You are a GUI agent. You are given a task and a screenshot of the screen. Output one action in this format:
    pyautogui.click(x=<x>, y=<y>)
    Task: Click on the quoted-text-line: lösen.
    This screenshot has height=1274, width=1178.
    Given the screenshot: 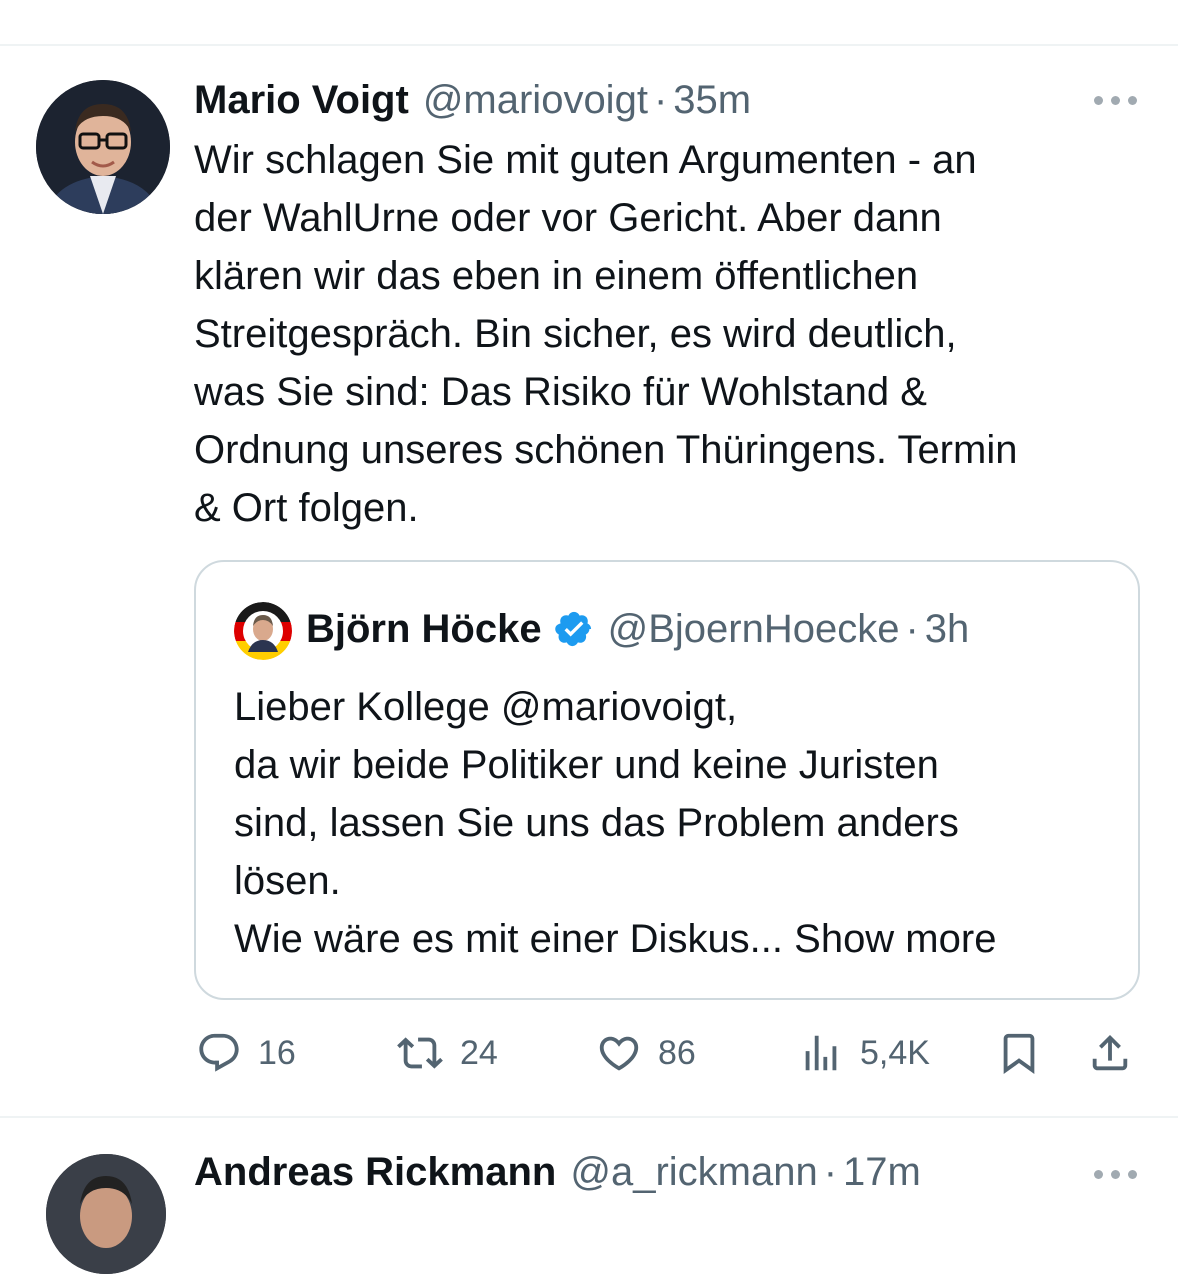 What is the action you would take?
    pyautogui.click(x=287, y=881)
    